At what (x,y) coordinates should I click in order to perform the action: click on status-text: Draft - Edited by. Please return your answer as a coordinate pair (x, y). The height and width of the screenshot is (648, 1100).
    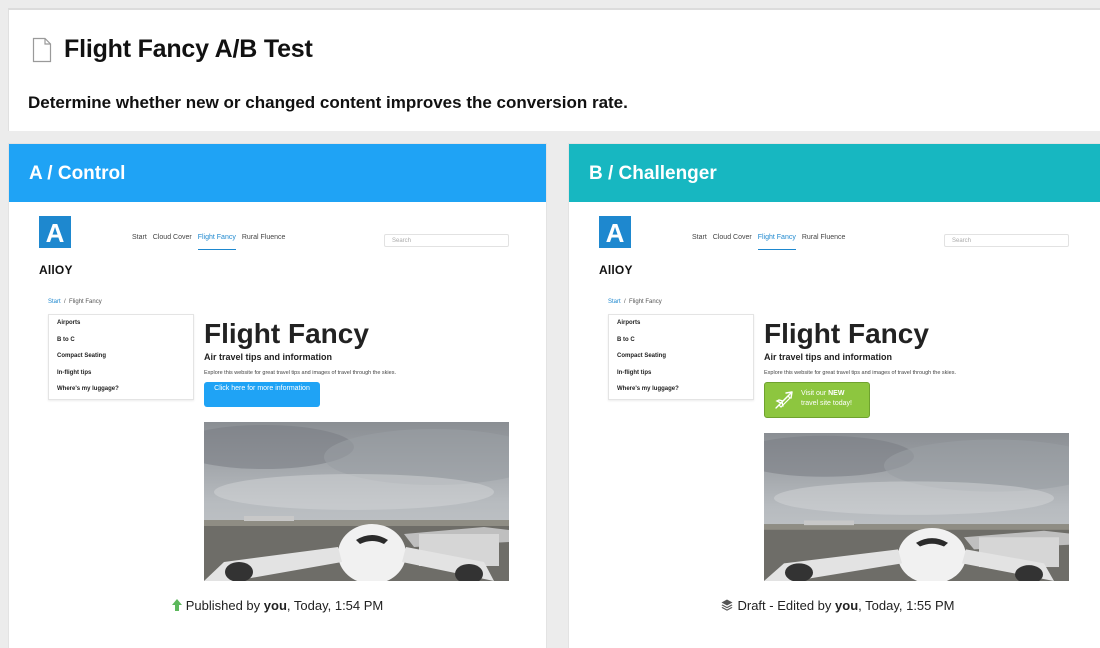
    Looking at the image, I should click on (786, 605).